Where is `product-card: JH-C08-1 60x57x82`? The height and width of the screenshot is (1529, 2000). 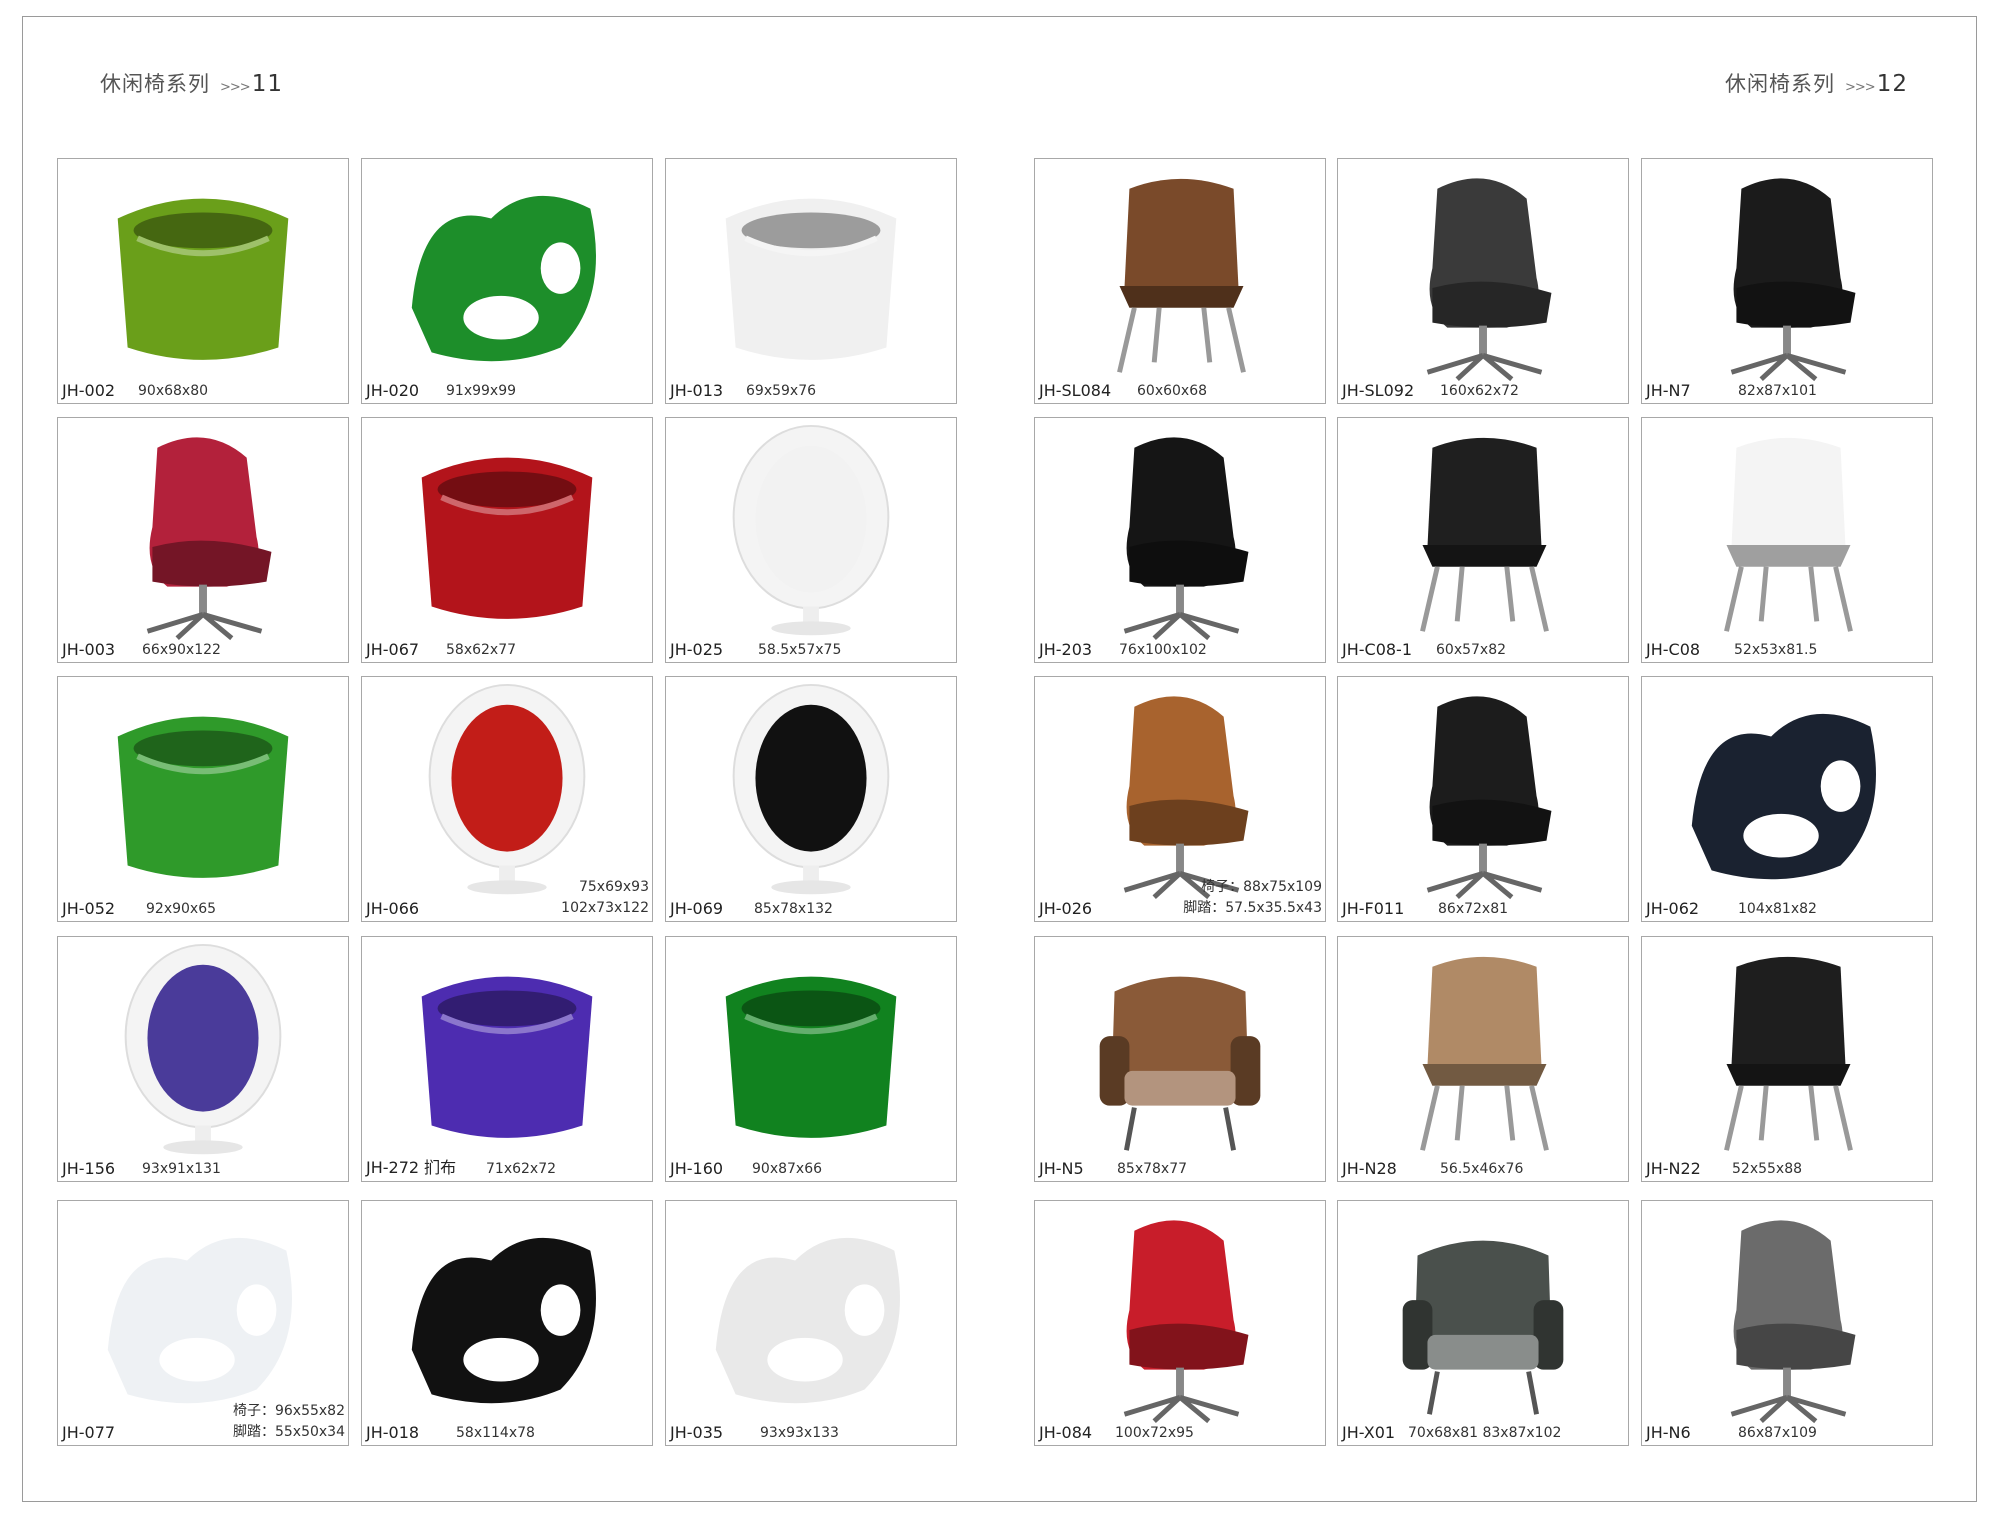 product-card: JH-C08-1 60x57x82 is located at coordinates (1483, 540).